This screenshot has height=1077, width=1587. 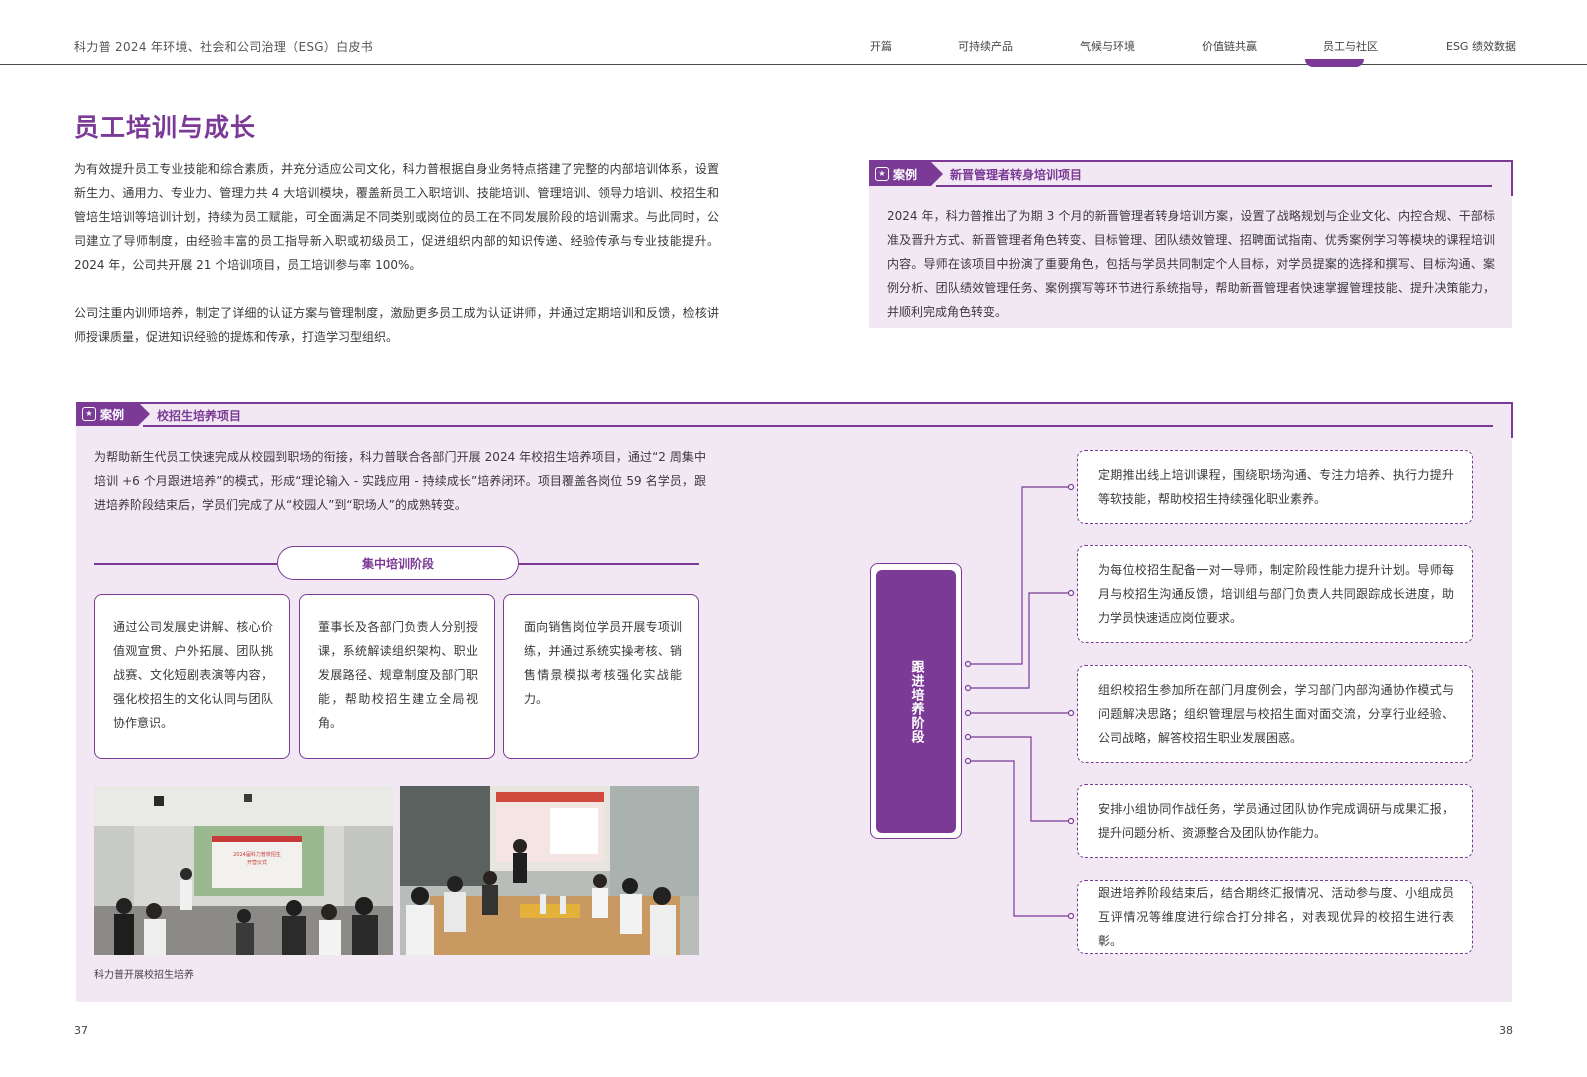 What do you see at coordinates (144, 975) in the screenshot?
I see `photo-caption: 科力普开展校招生培养` at bounding box center [144, 975].